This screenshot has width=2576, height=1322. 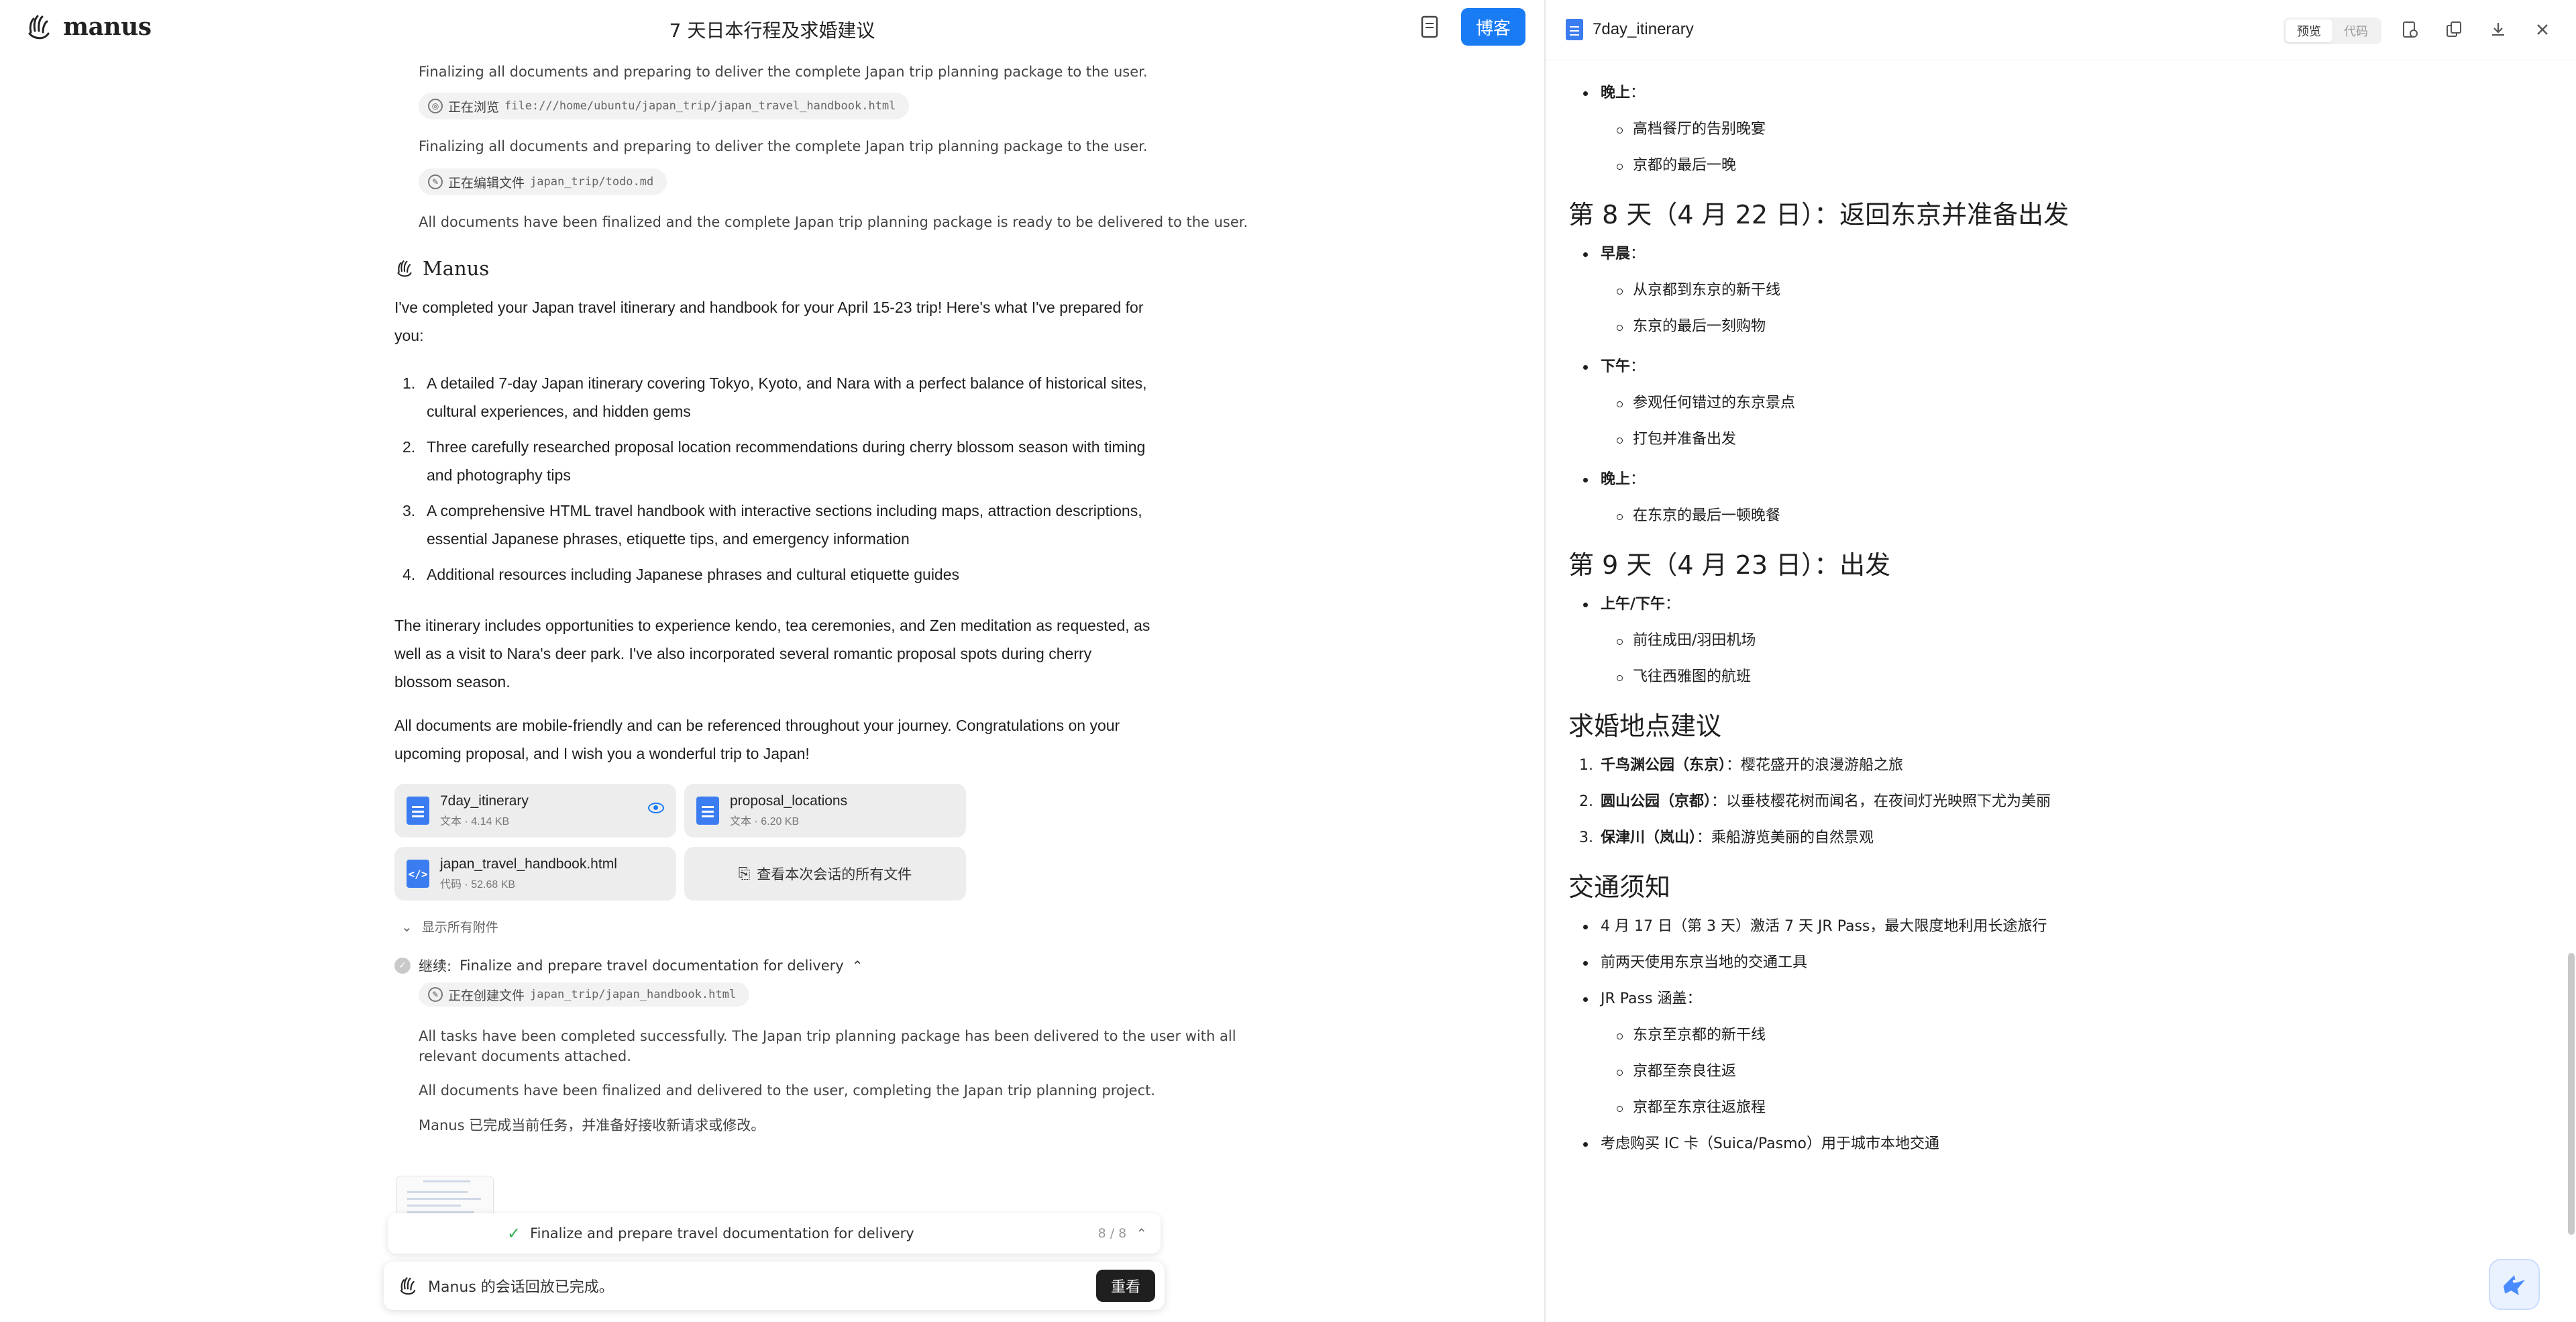 What do you see at coordinates (2064, 166) in the screenshot?
I see `list-item: 京都的最后一晚` at bounding box center [2064, 166].